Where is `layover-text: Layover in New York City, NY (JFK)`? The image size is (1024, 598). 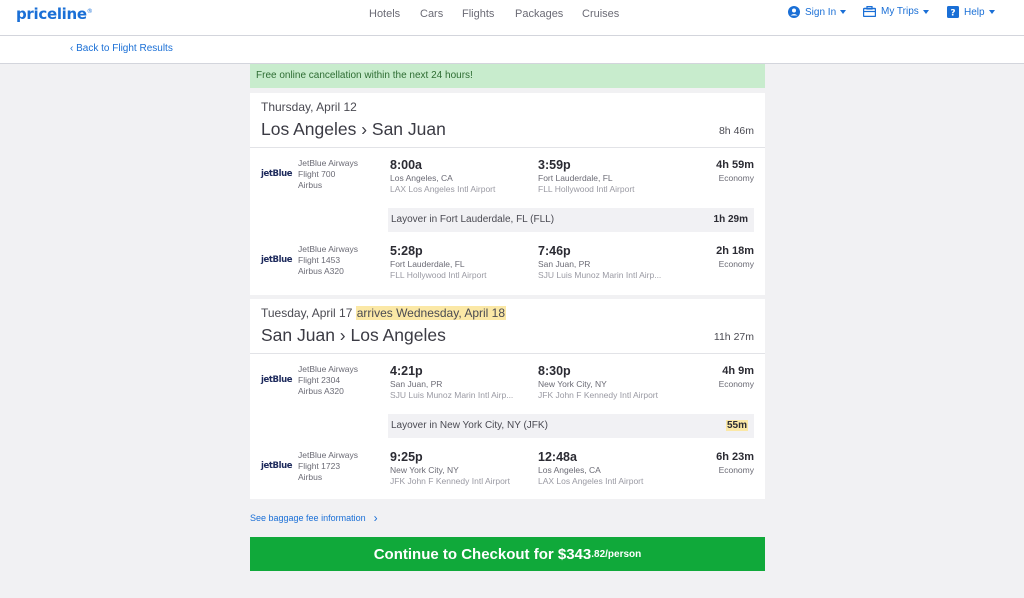 layover-text: Layover in New York City, NY (JFK) is located at coordinates (469, 425).